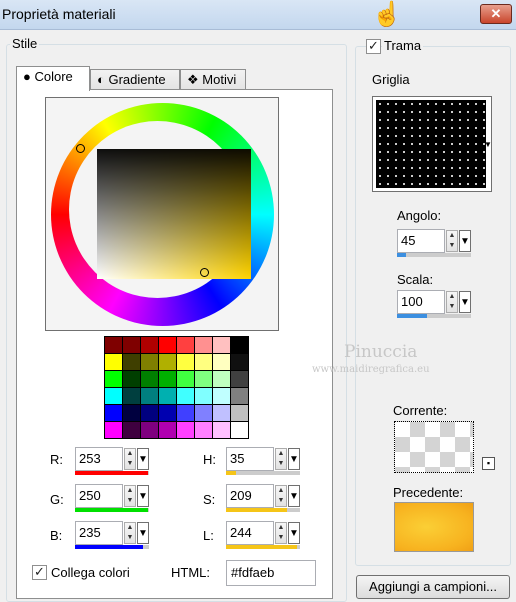  I want to click on g-updown: ▲ ▼, so click(130, 496).